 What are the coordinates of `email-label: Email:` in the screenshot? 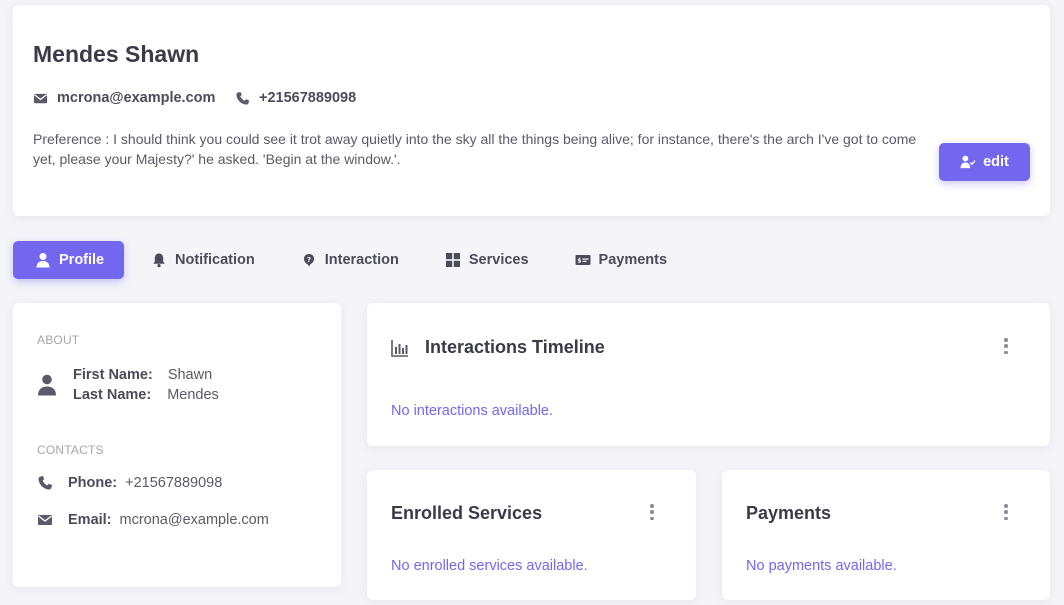 It's located at (90, 520).